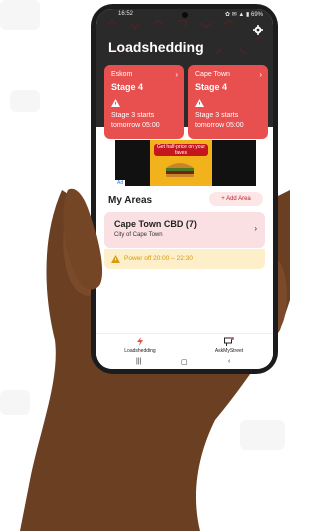 Image resolution: width=320 pixels, height=531 pixels. Describe the element at coordinates (138, 235) in the screenshot. I see `area-city: City of Cape Town` at that location.